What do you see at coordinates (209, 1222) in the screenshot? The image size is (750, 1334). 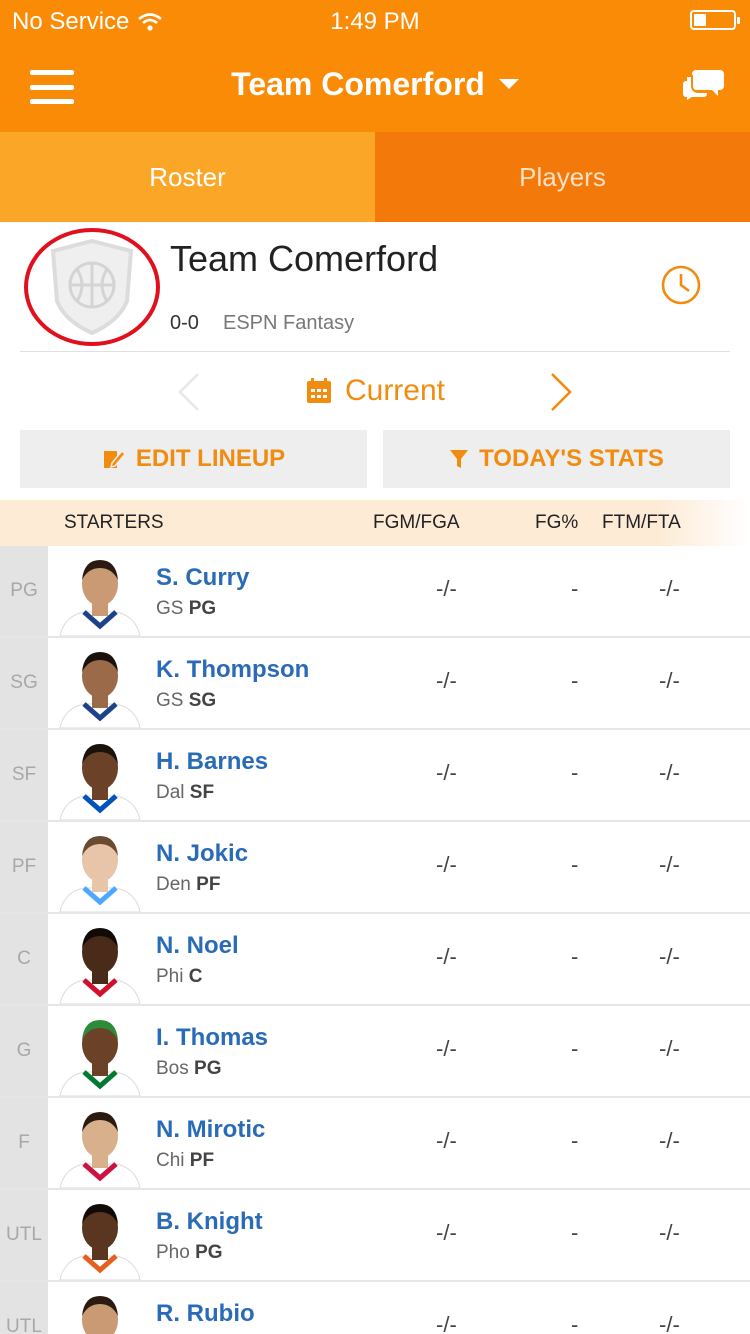 I see `player-name: B. Knight` at bounding box center [209, 1222].